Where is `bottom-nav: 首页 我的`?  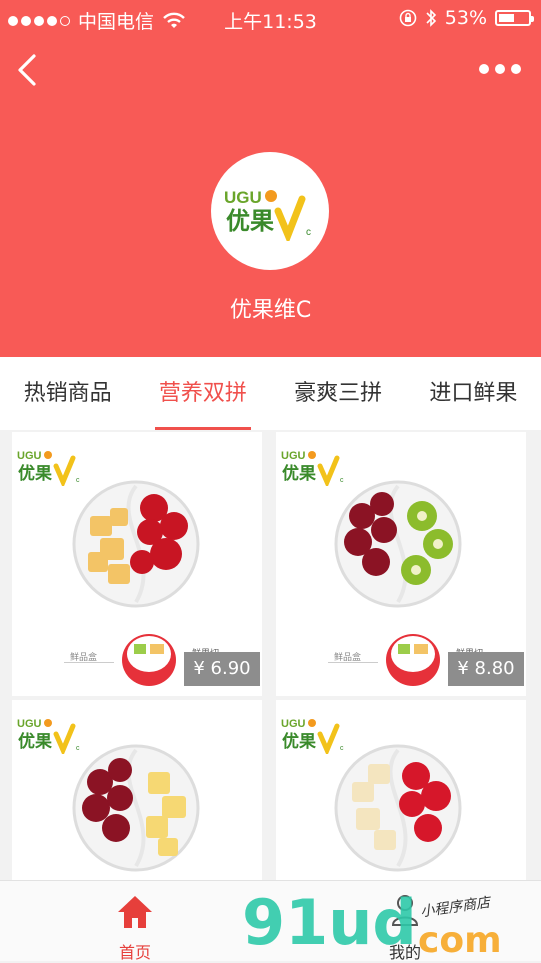 bottom-nav: 首页 我的 is located at coordinates (270, 921).